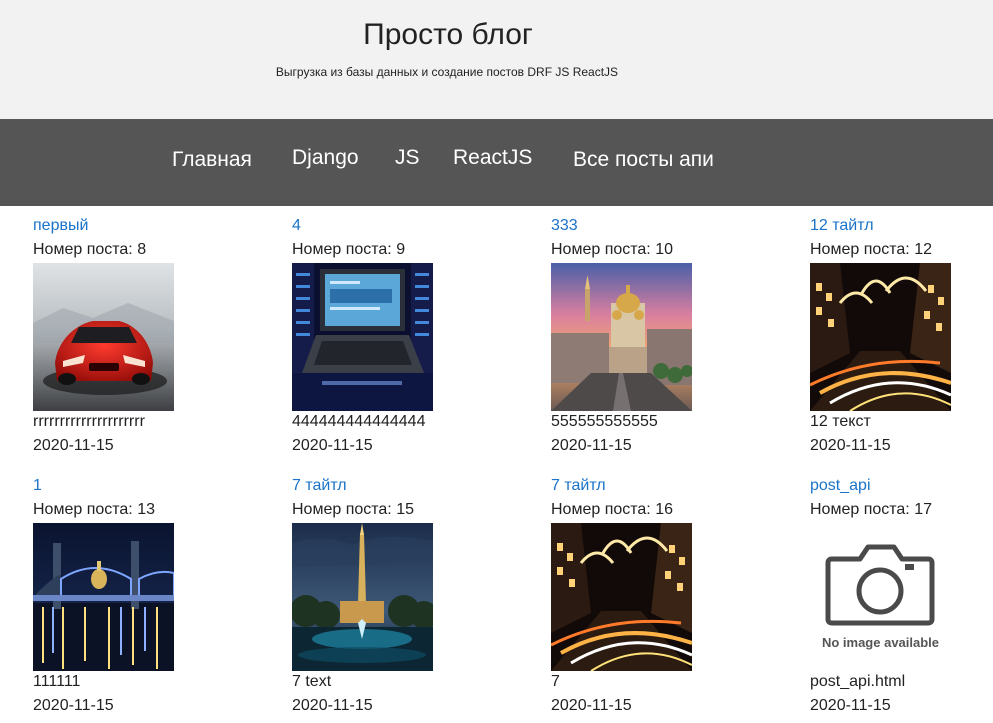  I want to click on post-number: Номер поста: 15, so click(353, 509).